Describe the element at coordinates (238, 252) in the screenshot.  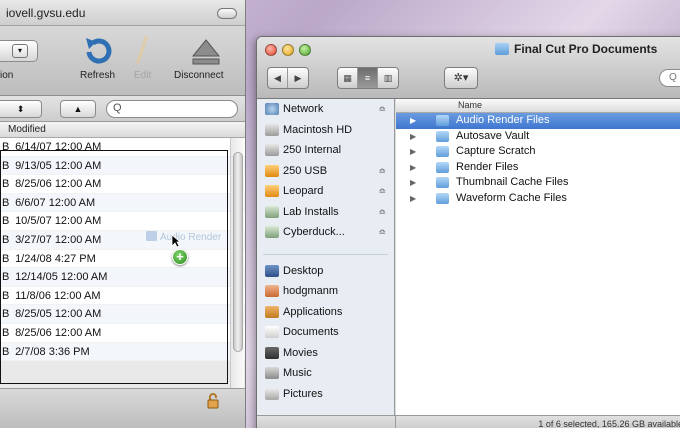
I see `scrollbar-thumb` at that location.